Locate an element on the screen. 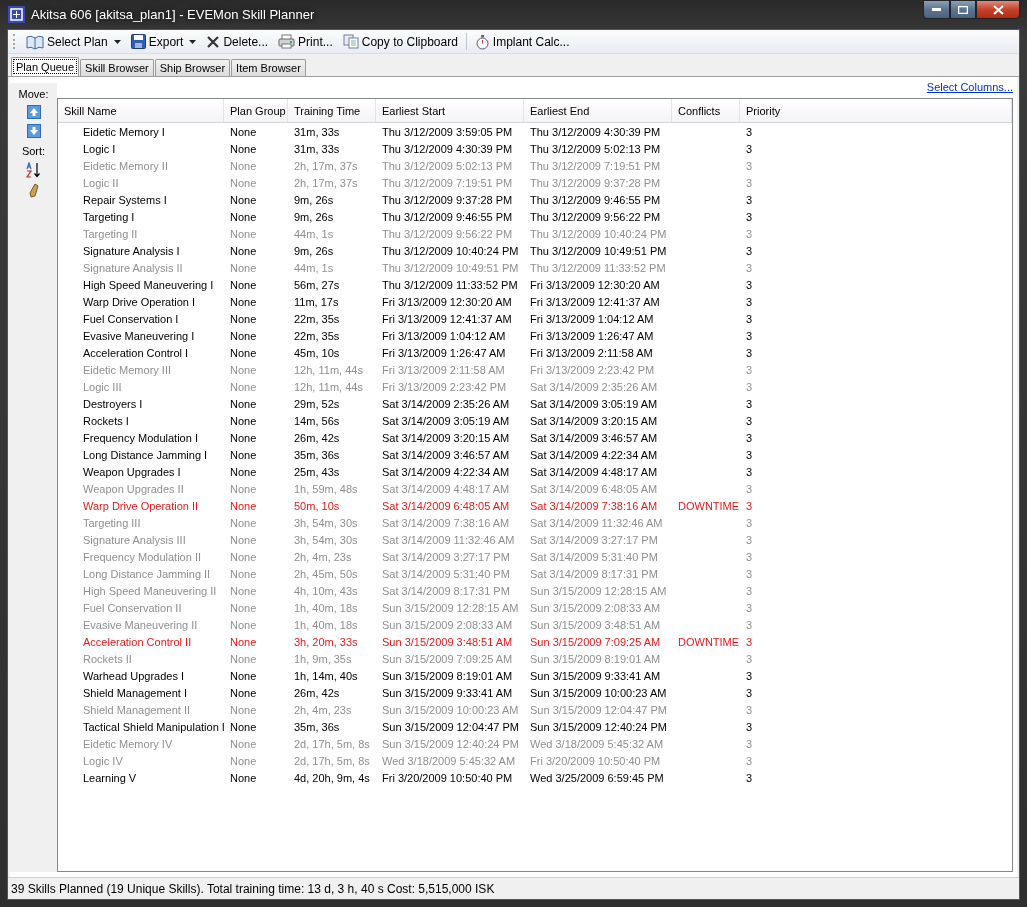  toolbar-dropdown: Select Plan is located at coordinates (73, 41).